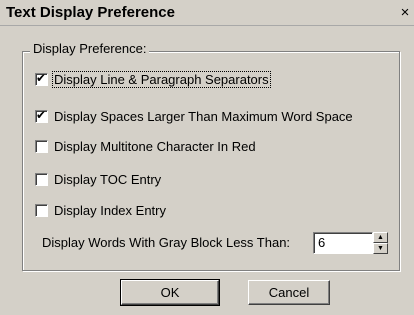 This screenshot has height=315, width=414. What do you see at coordinates (380, 237) in the screenshot?
I see `spin-up-arrow-icon: ▲` at bounding box center [380, 237].